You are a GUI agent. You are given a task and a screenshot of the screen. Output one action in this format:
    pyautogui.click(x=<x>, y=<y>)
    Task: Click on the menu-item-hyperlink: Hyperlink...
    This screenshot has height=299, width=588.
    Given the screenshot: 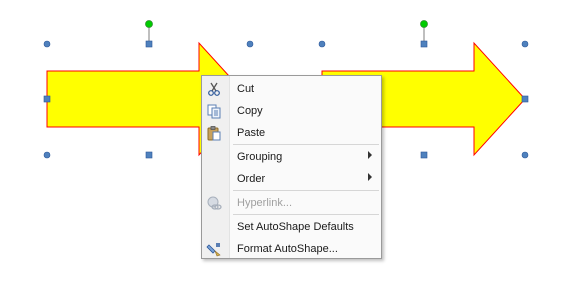 What is the action you would take?
    pyautogui.click(x=291, y=203)
    